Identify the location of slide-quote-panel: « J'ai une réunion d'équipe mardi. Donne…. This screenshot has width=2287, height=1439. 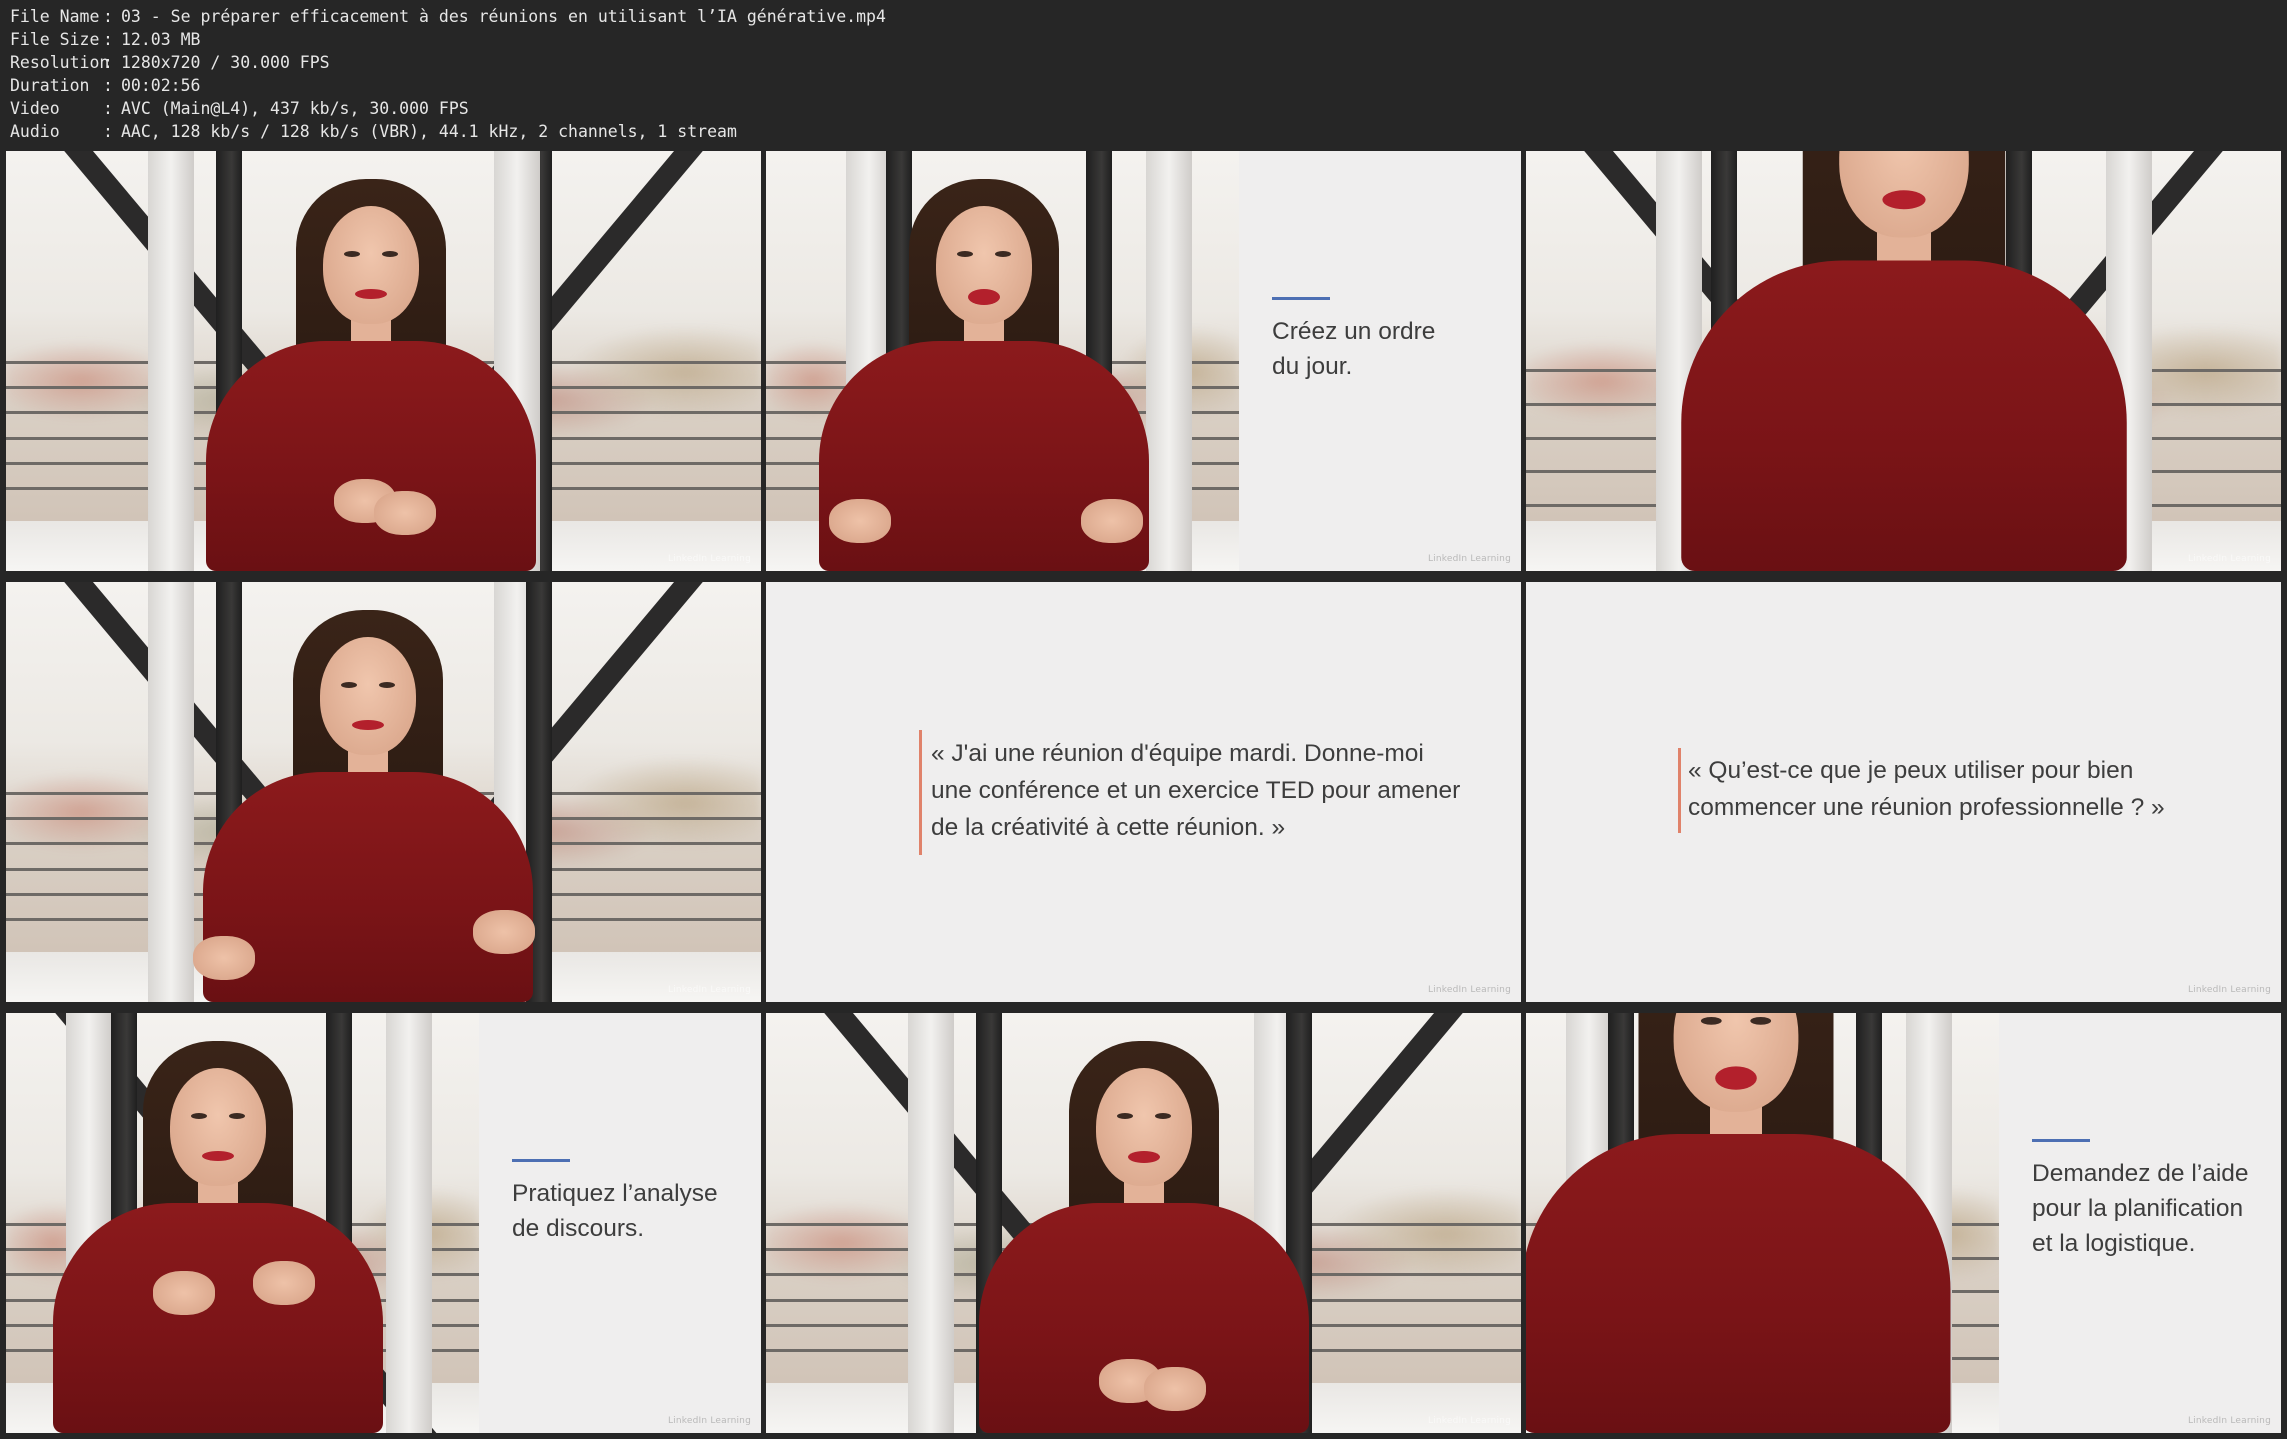
(1143, 792).